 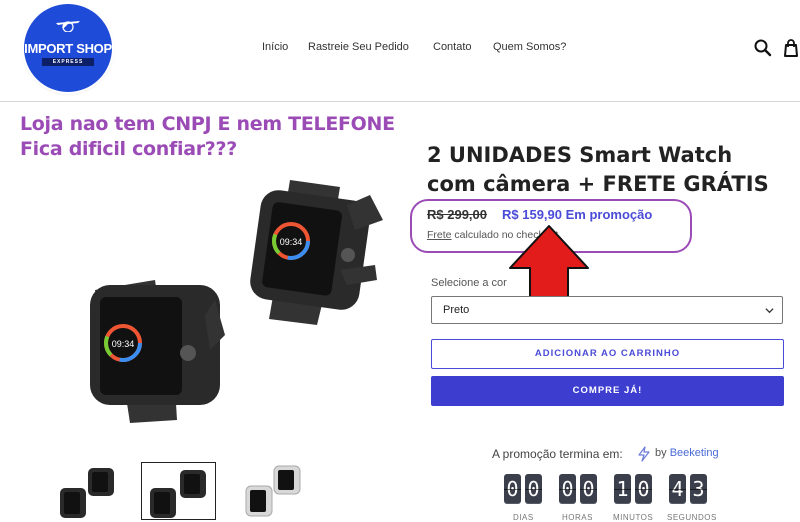 What do you see at coordinates (157, 351) in the screenshot?
I see `watch-front: 09:34` at bounding box center [157, 351].